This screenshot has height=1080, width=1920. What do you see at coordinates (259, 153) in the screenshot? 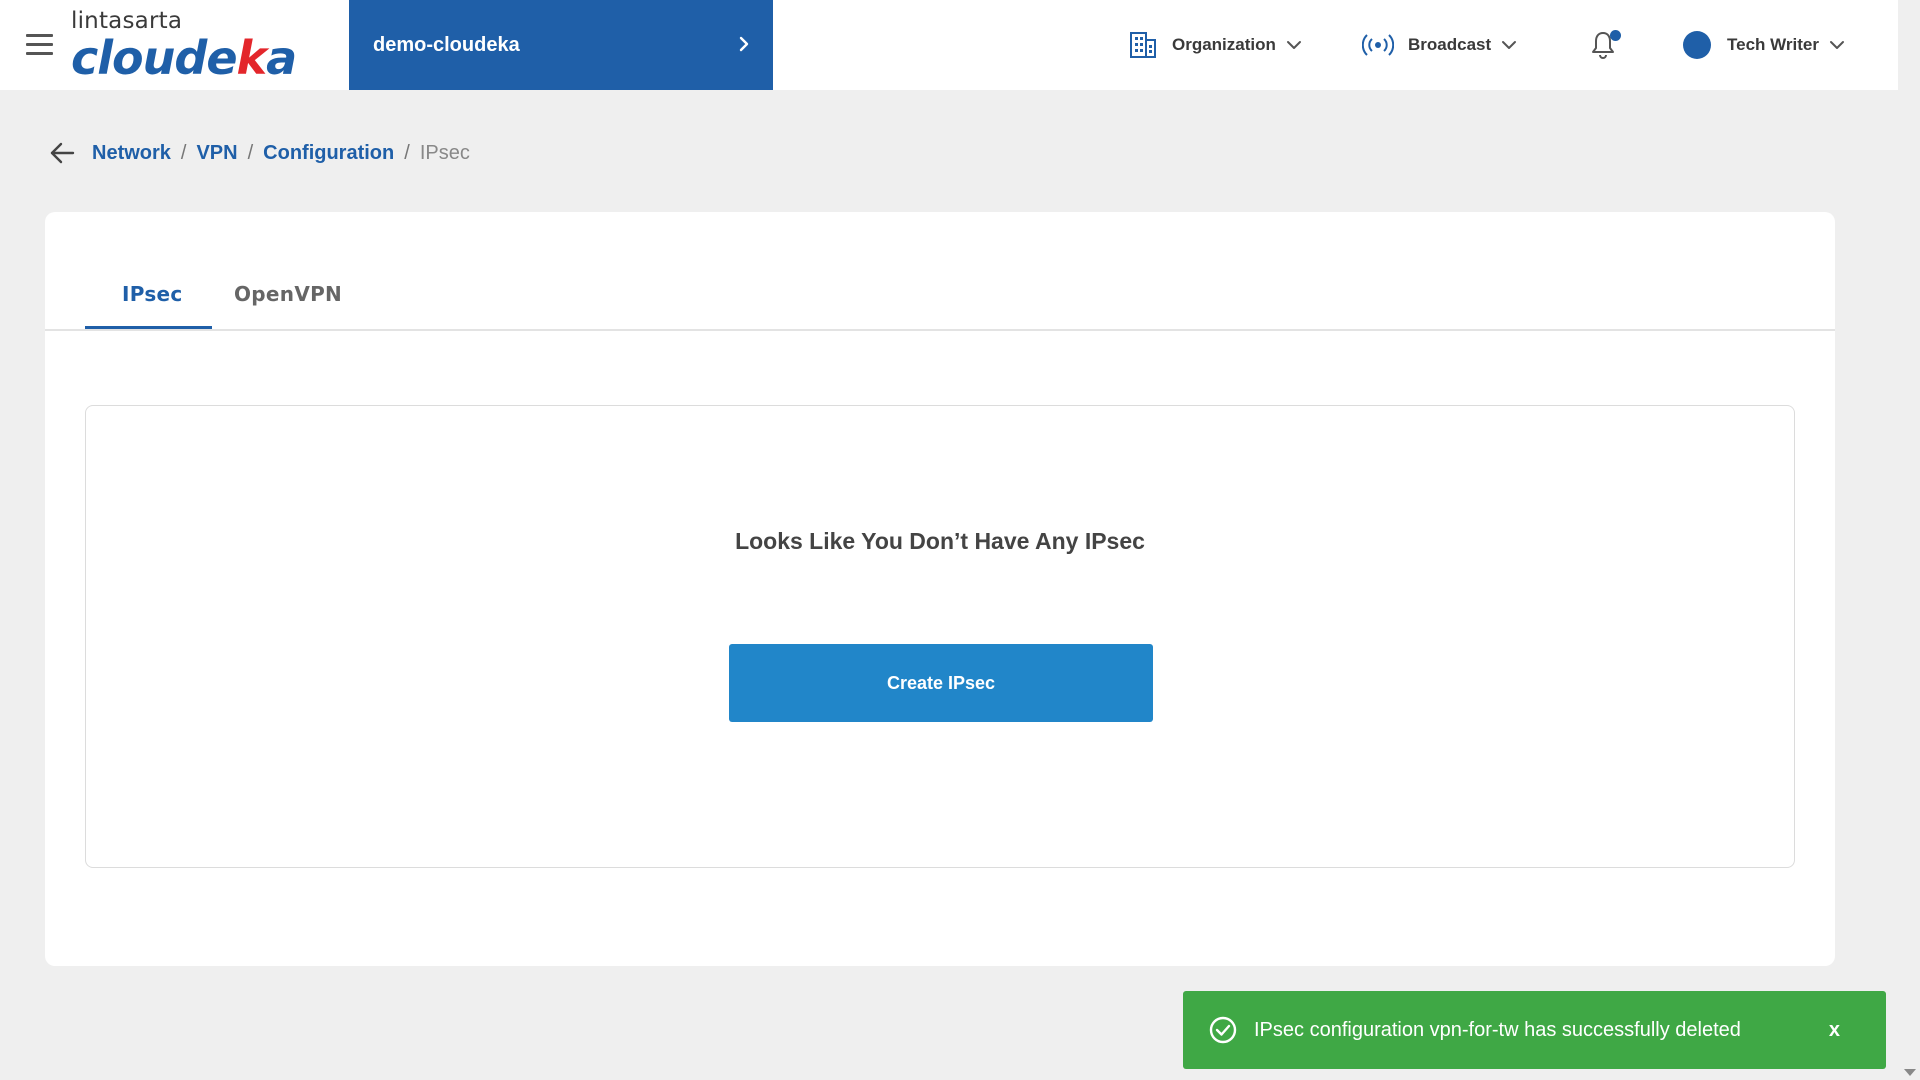
I see `breadcrumb: Network / VPN / Configuration / IPsec` at bounding box center [259, 153].